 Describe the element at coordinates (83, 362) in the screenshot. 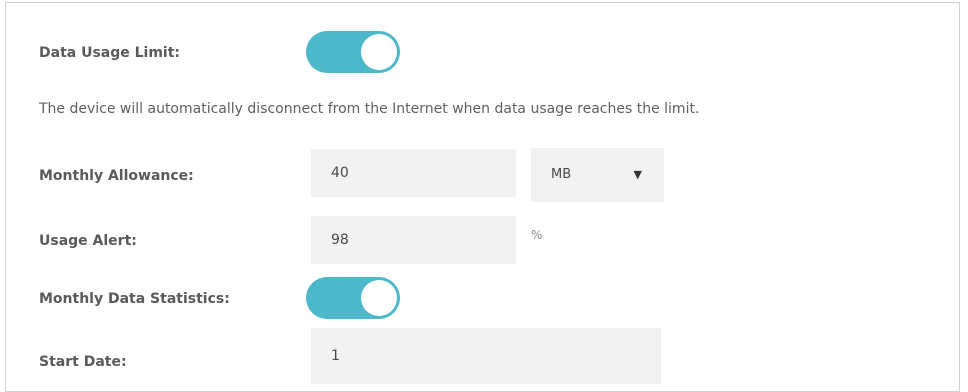

I see `start-date-label: Start Date:` at that location.